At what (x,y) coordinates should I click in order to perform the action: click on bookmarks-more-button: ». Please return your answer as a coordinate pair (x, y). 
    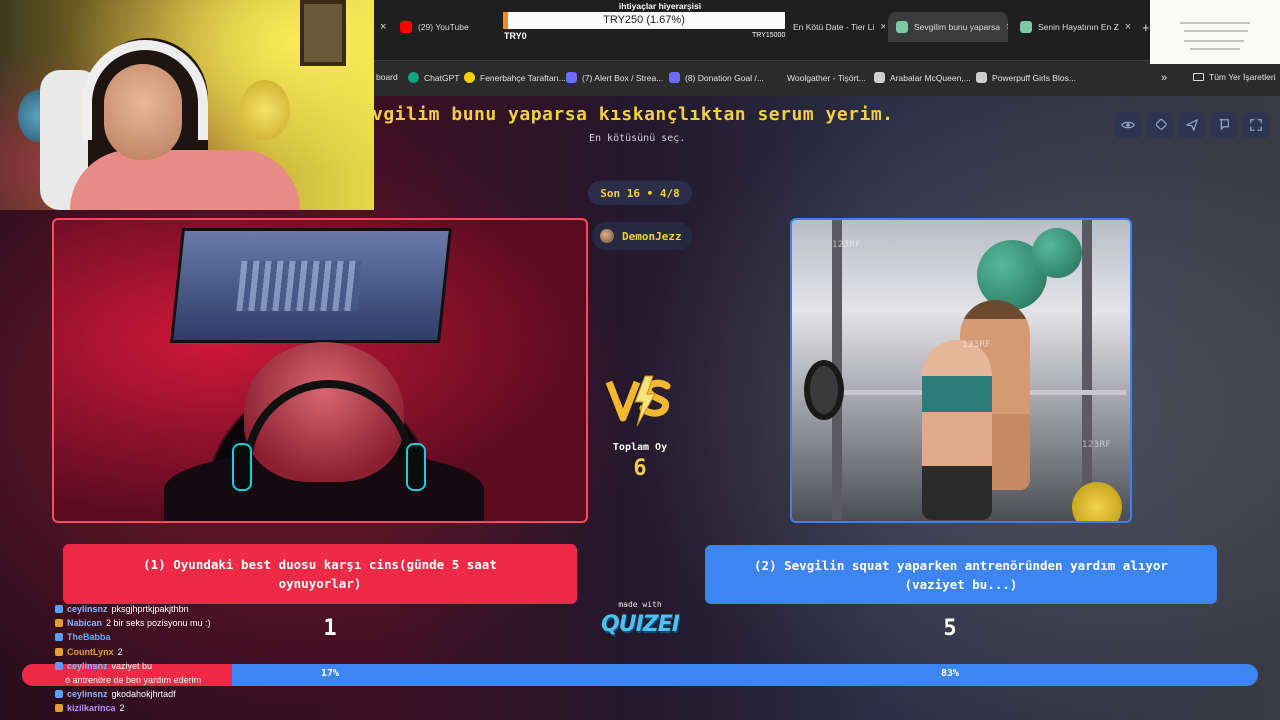
    Looking at the image, I should click on (1164, 78).